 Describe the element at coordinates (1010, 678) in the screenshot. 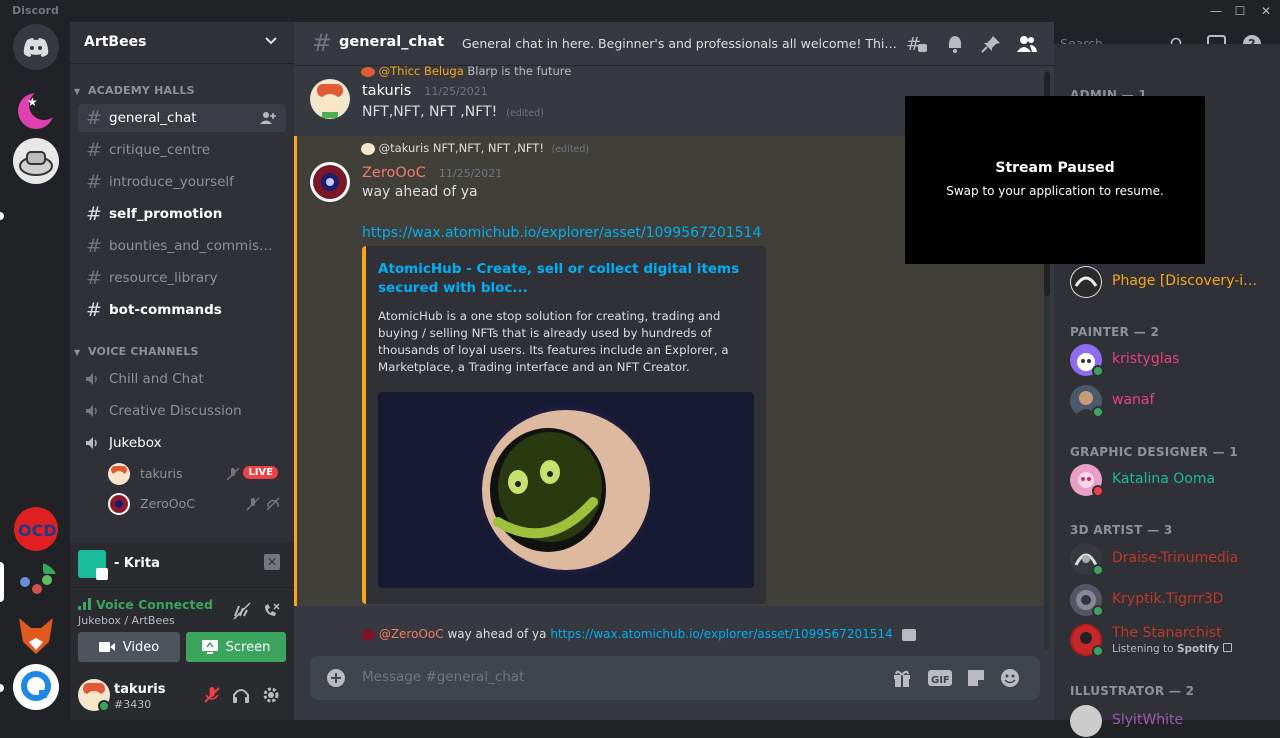

I see `emoji-icon` at that location.